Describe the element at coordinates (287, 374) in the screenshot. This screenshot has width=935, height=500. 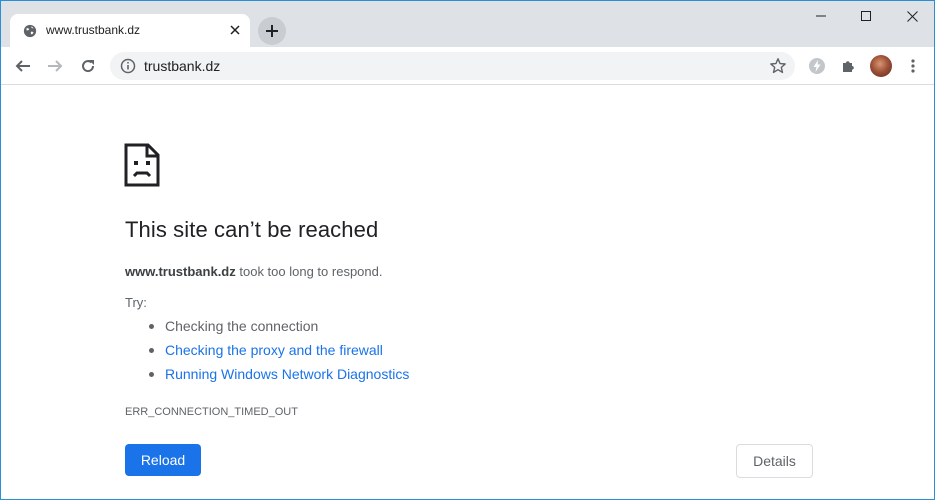
I see `network-diagnostics-link: Running Windows Network Diagnostics` at that location.